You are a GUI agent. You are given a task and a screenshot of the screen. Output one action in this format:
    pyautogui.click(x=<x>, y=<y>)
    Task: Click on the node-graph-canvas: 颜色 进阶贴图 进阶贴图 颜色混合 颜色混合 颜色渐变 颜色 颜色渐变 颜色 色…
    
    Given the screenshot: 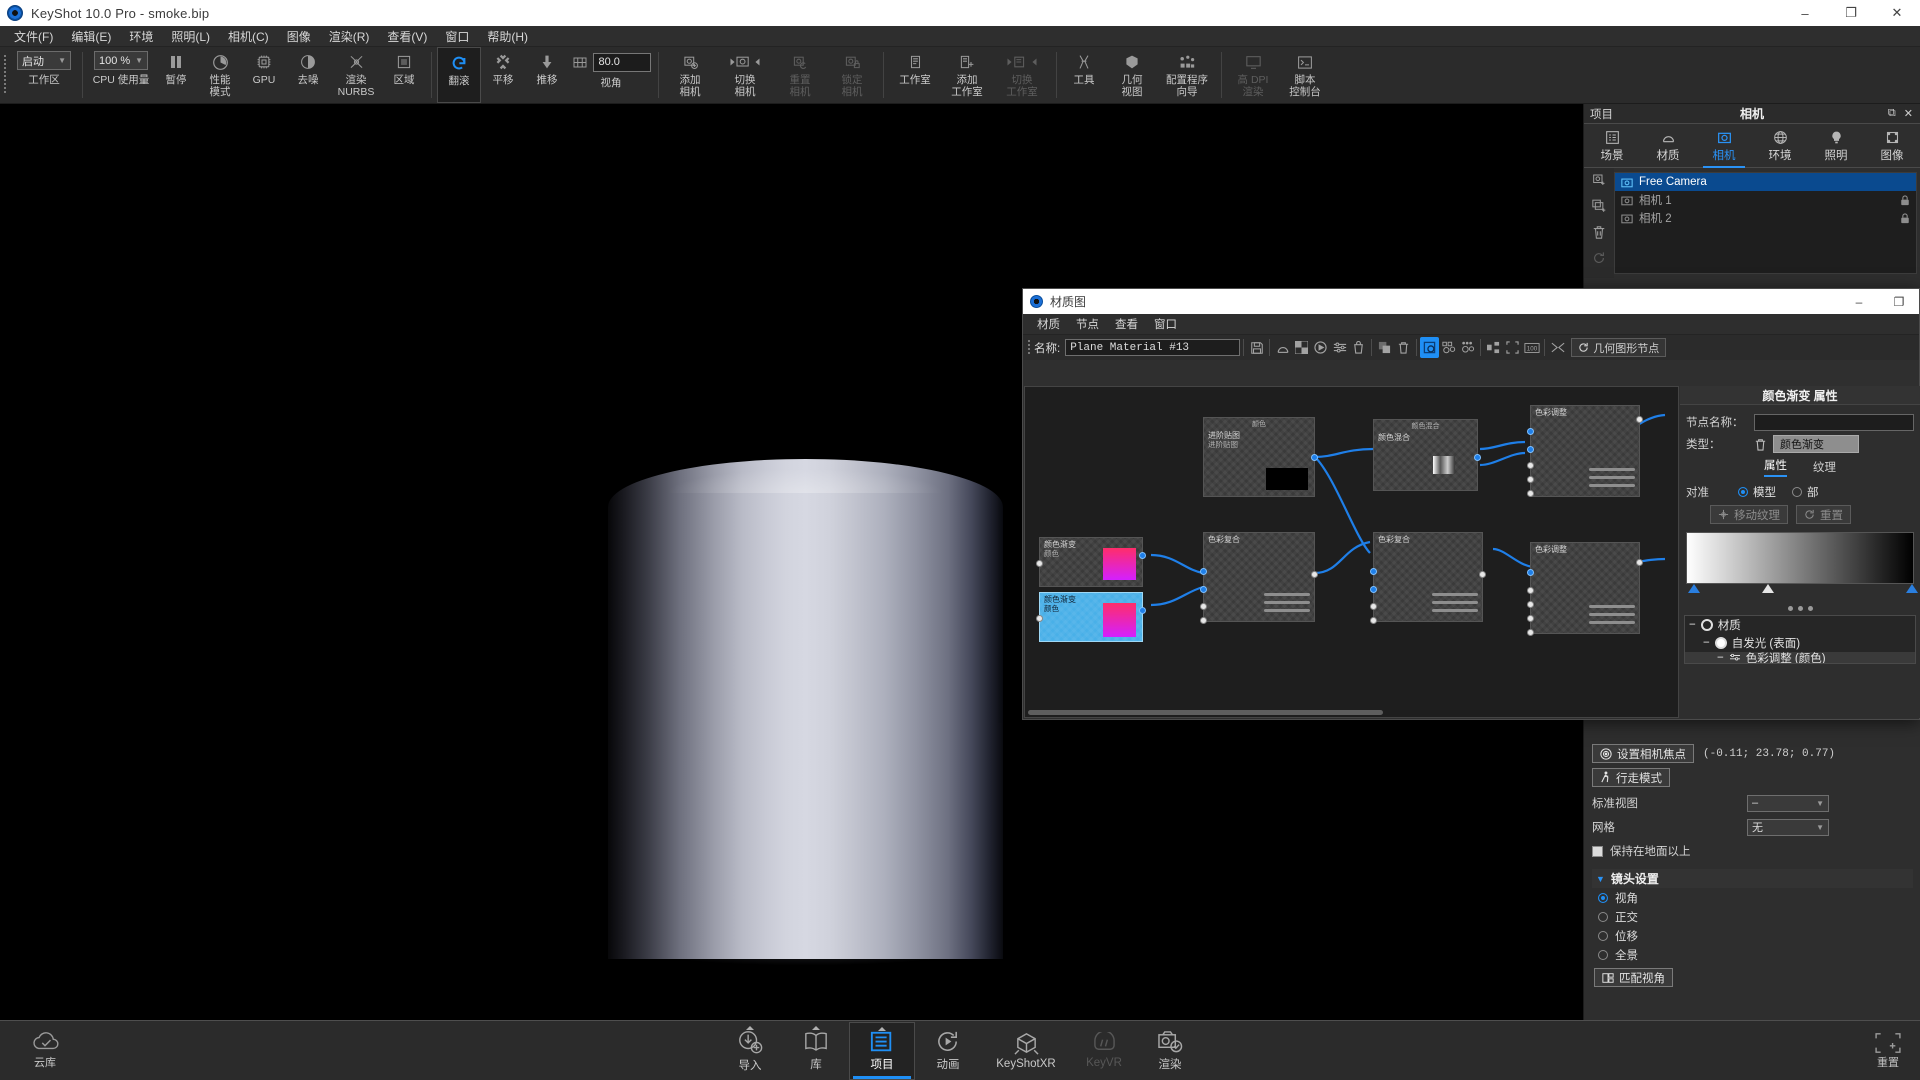 What is the action you would take?
    pyautogui.click(x=1351, y=552)
    